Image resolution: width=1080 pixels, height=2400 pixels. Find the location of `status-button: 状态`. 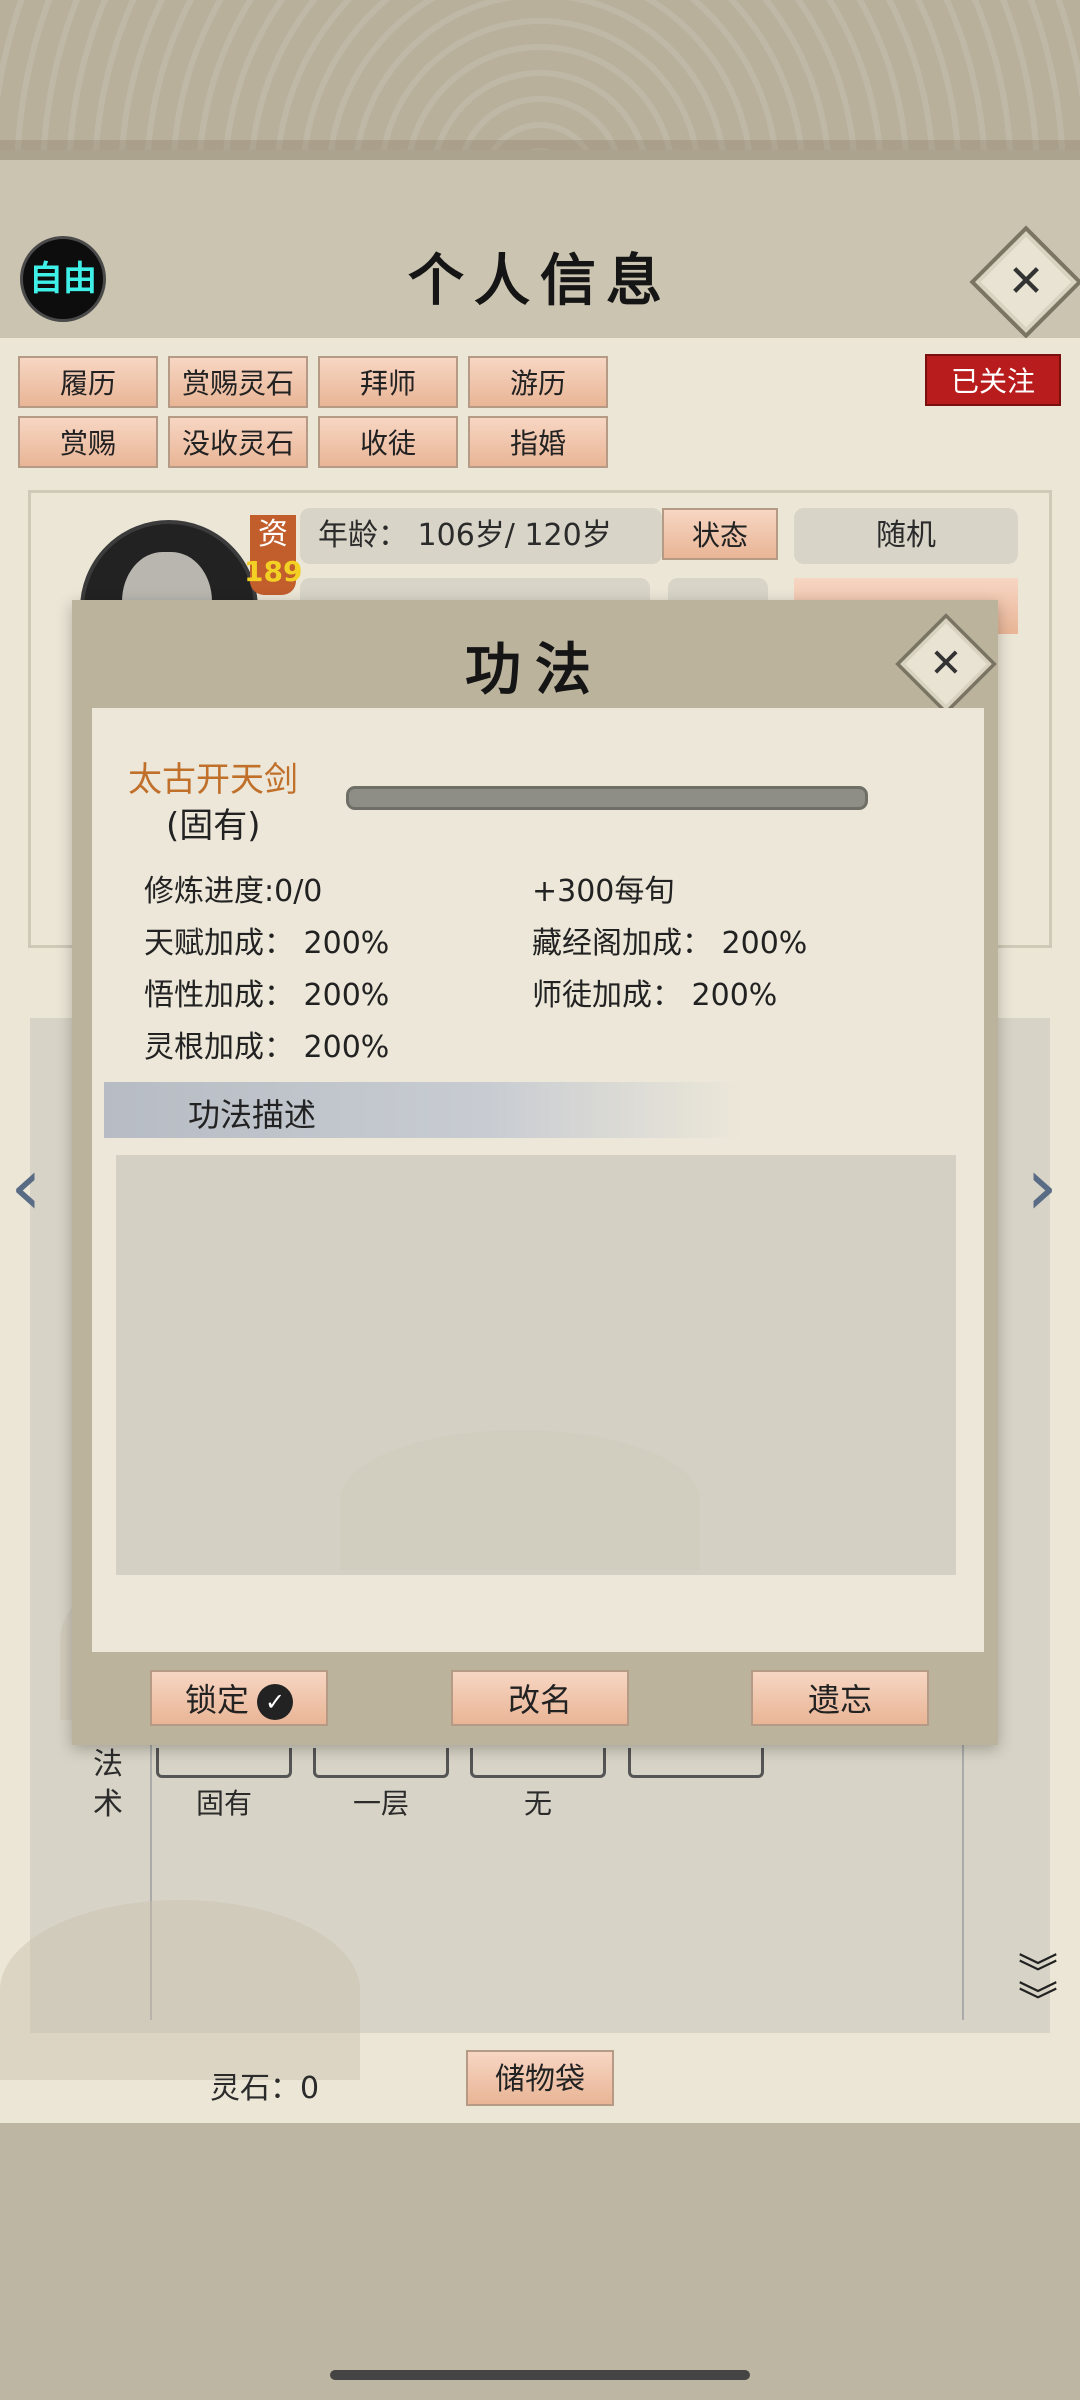

status-button: 状态 is located at coordinates (720, 534).